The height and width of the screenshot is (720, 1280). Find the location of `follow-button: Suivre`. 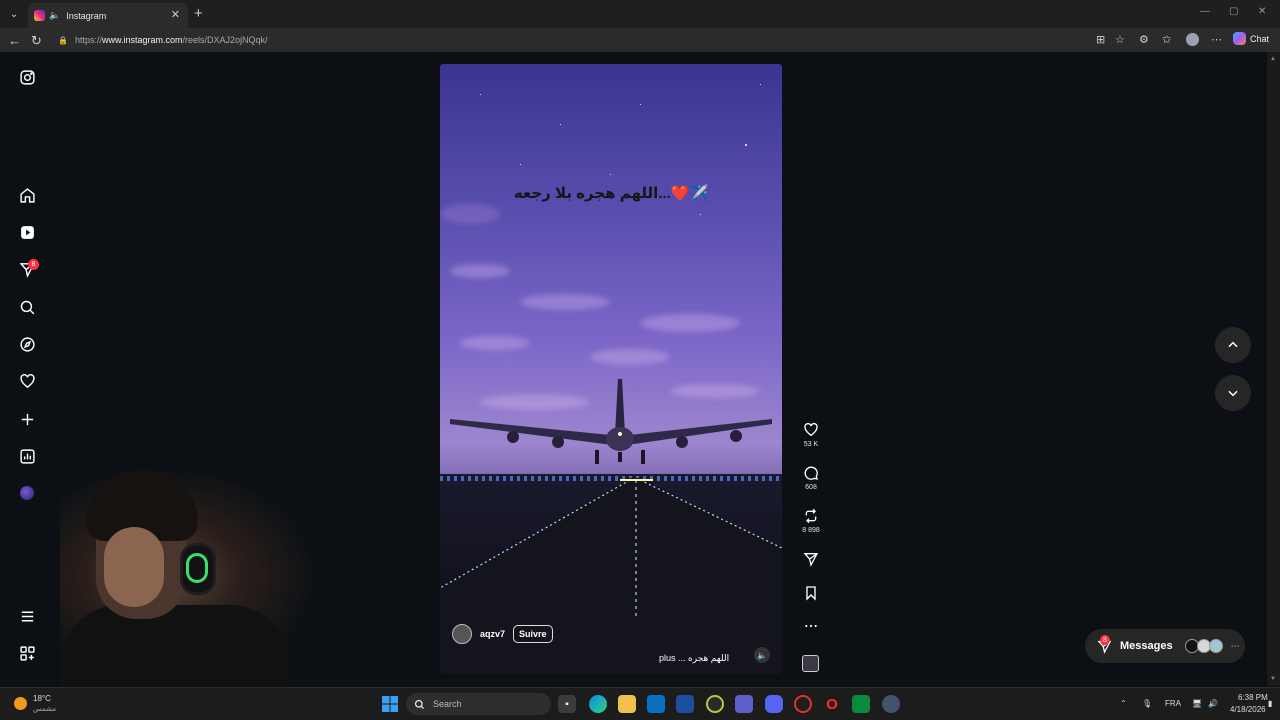

follow-button: Suivre is located at coordinates (533, 634).